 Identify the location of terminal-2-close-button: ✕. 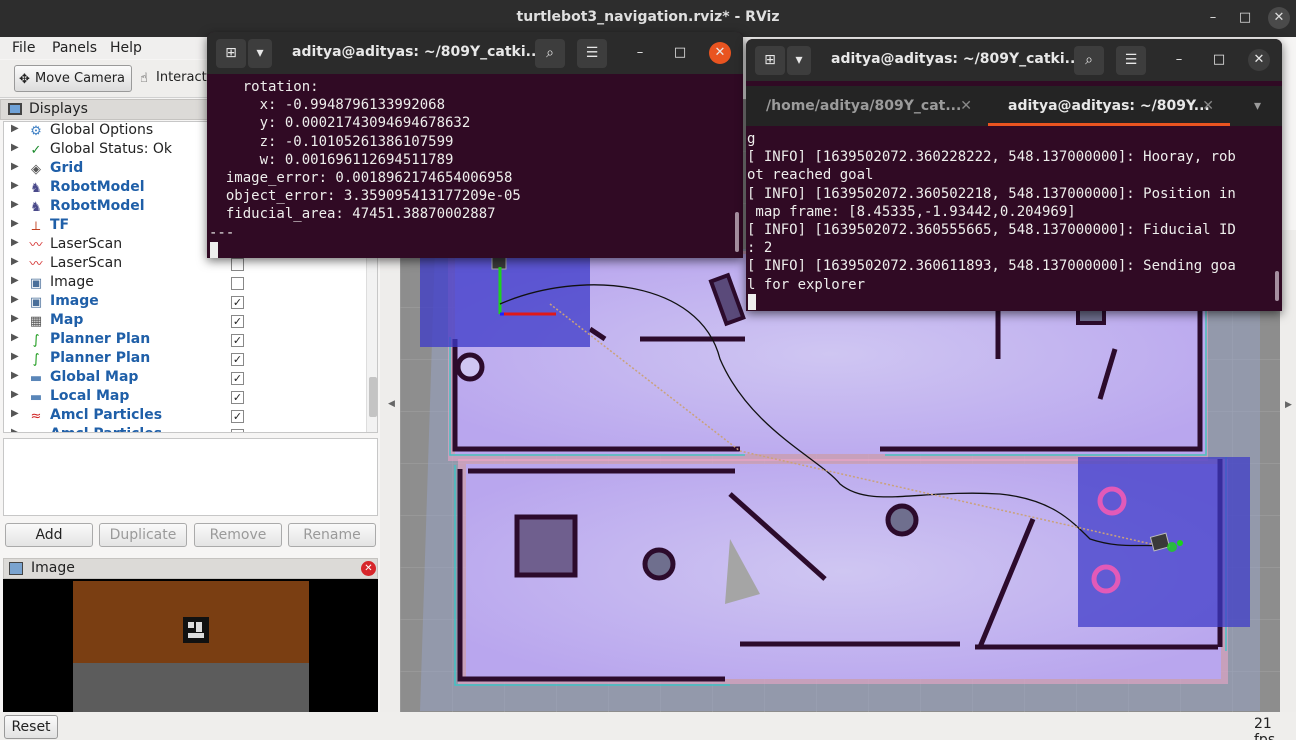
(1259, 60).